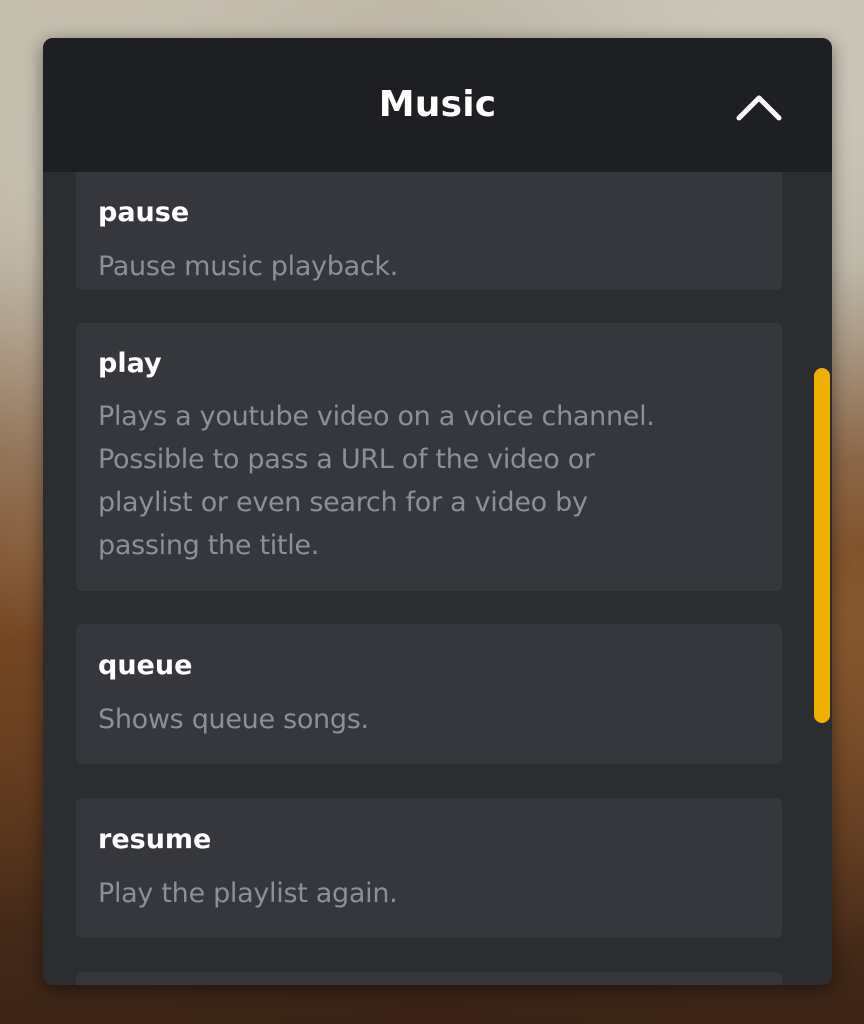  Describe the element at coordinates (155, 839) in the screenshot. I see `command-name: resume` at that location.